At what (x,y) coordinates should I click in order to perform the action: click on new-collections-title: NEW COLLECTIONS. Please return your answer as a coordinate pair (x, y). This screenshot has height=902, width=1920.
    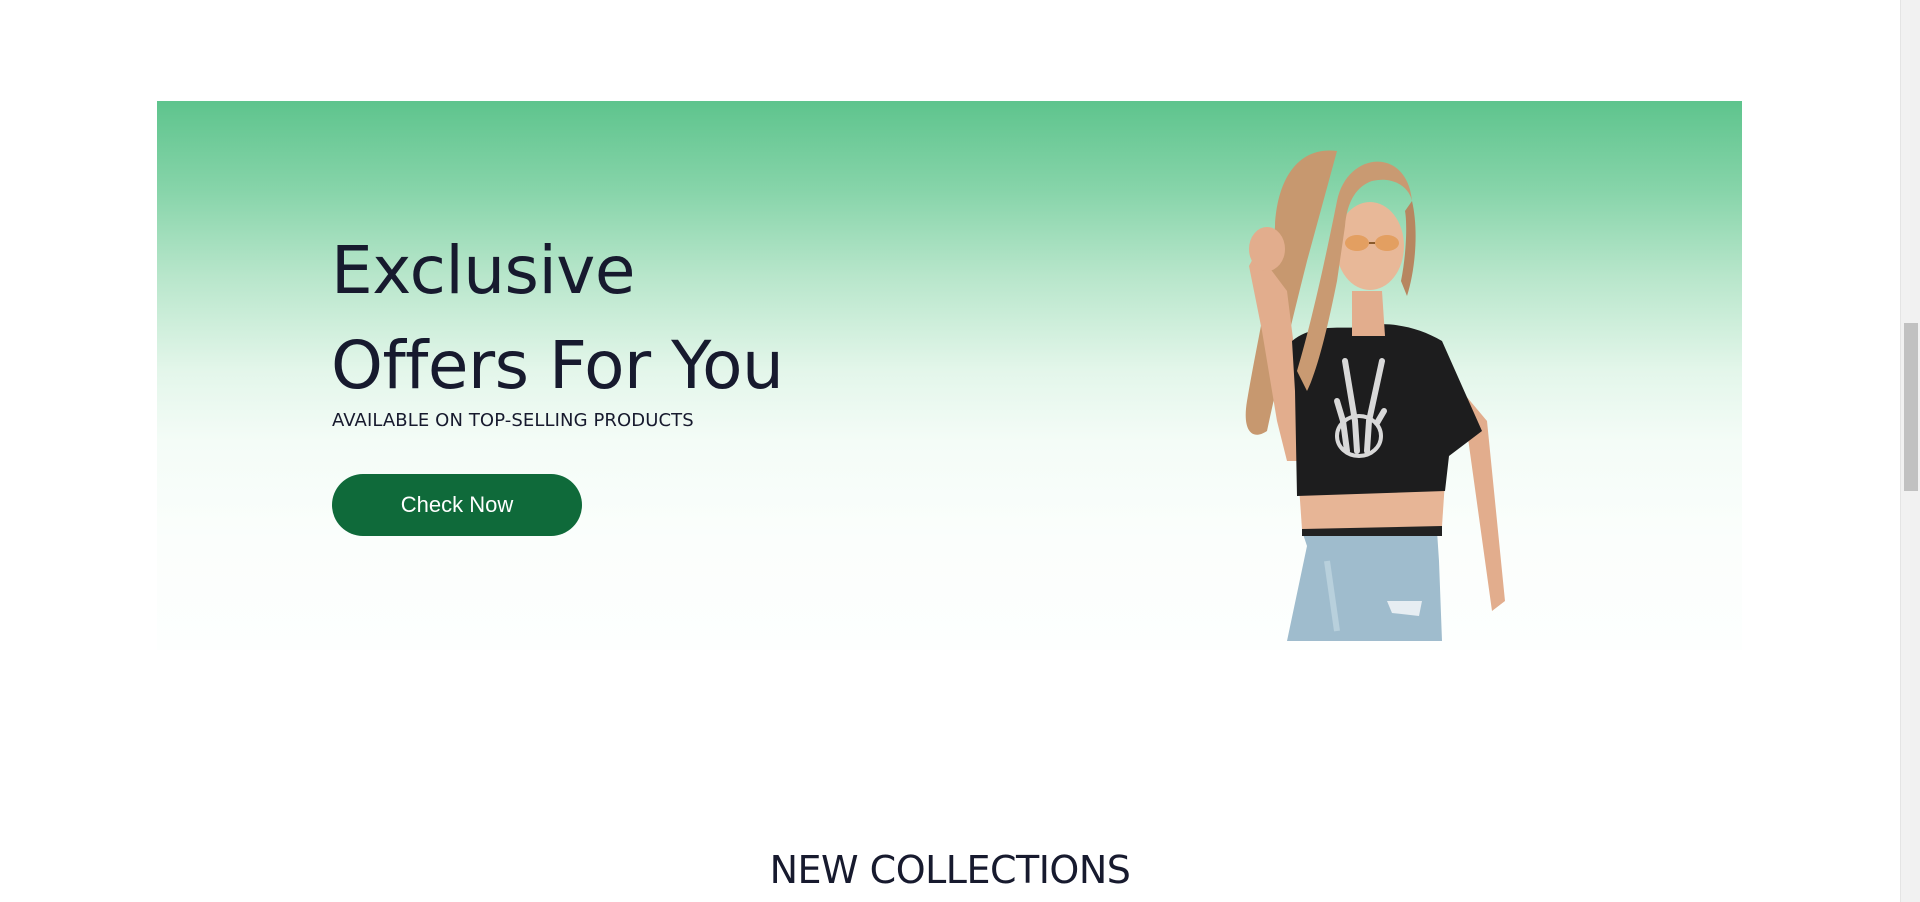
    Looking at the image, I should click on (950, 870).